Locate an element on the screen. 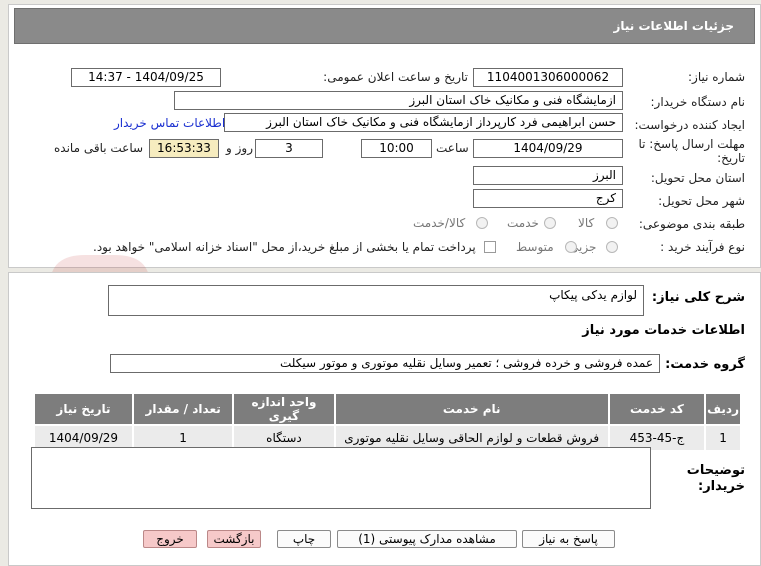 The width and height of the screenshot is (761, 566). description-field: لوازم یدکی پیکاپ is located at coordinates (376, 300).